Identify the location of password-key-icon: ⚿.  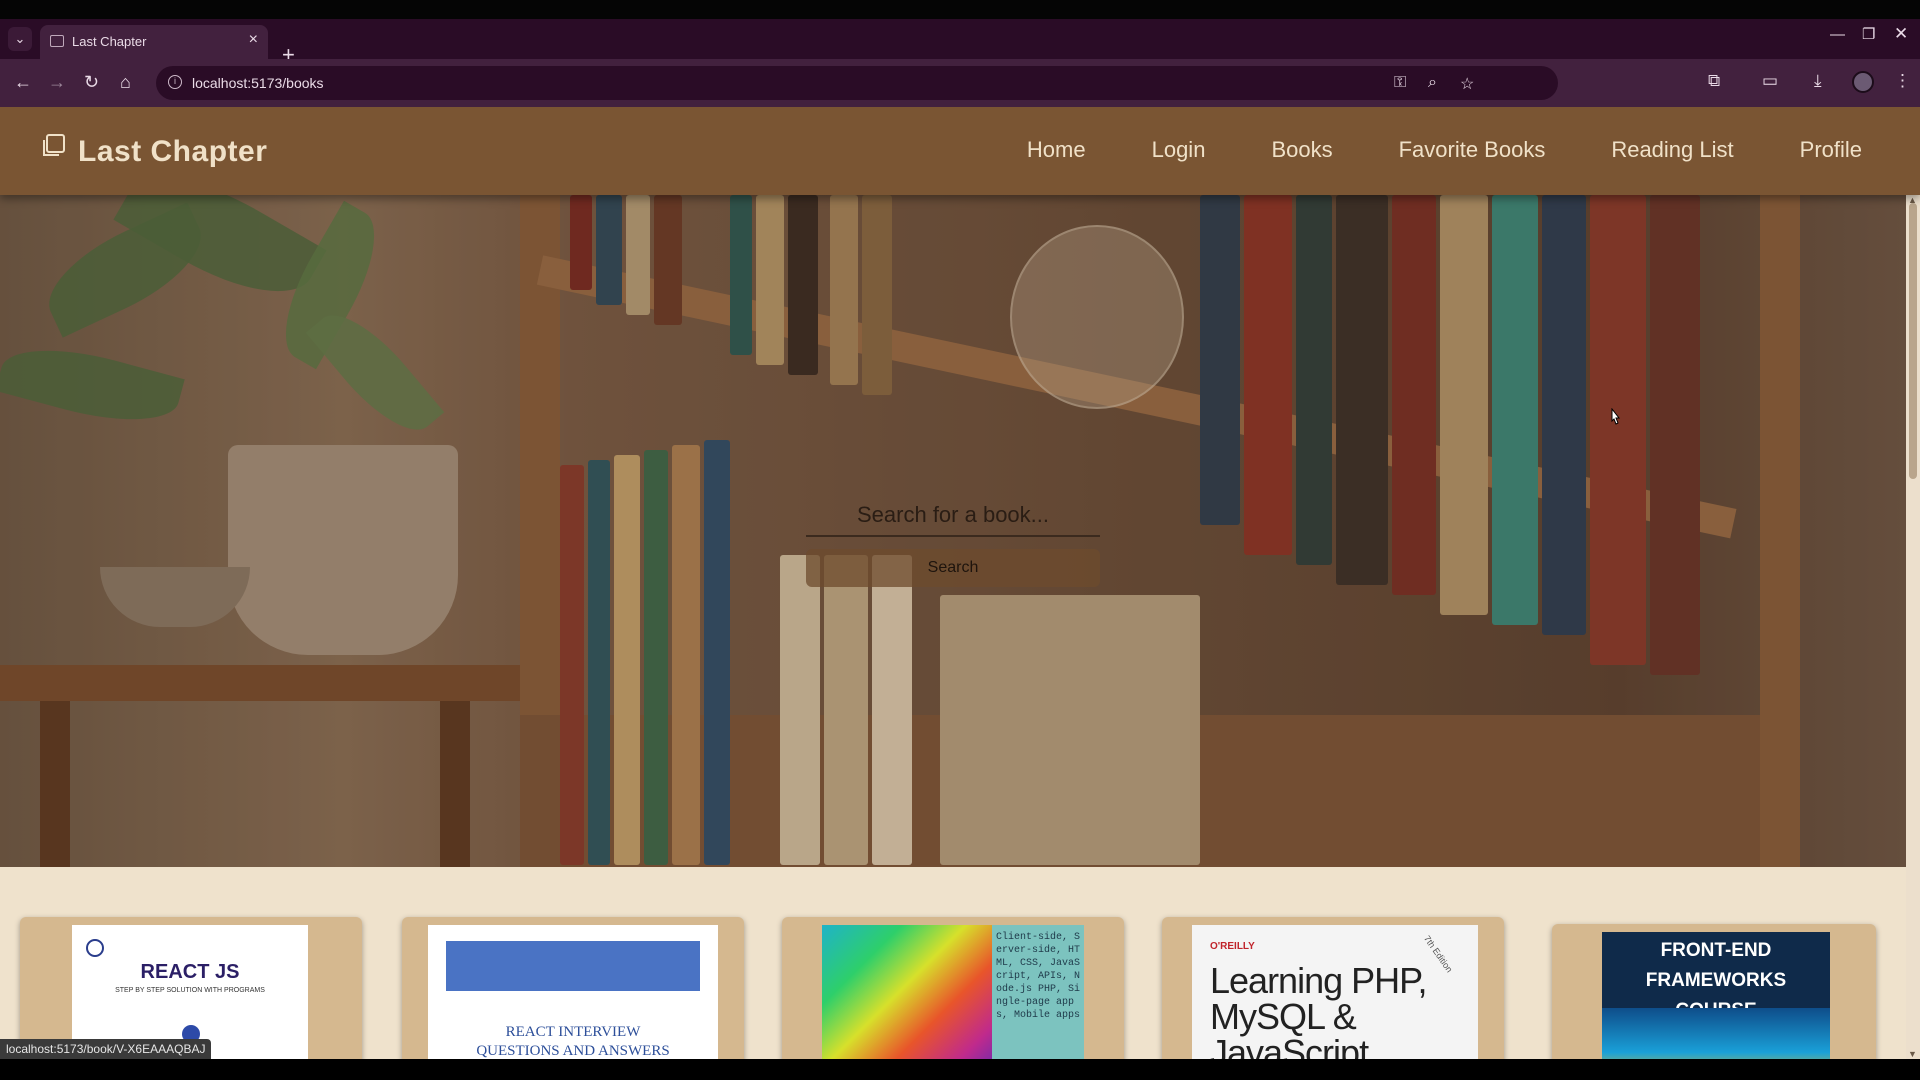
(1400, 83).